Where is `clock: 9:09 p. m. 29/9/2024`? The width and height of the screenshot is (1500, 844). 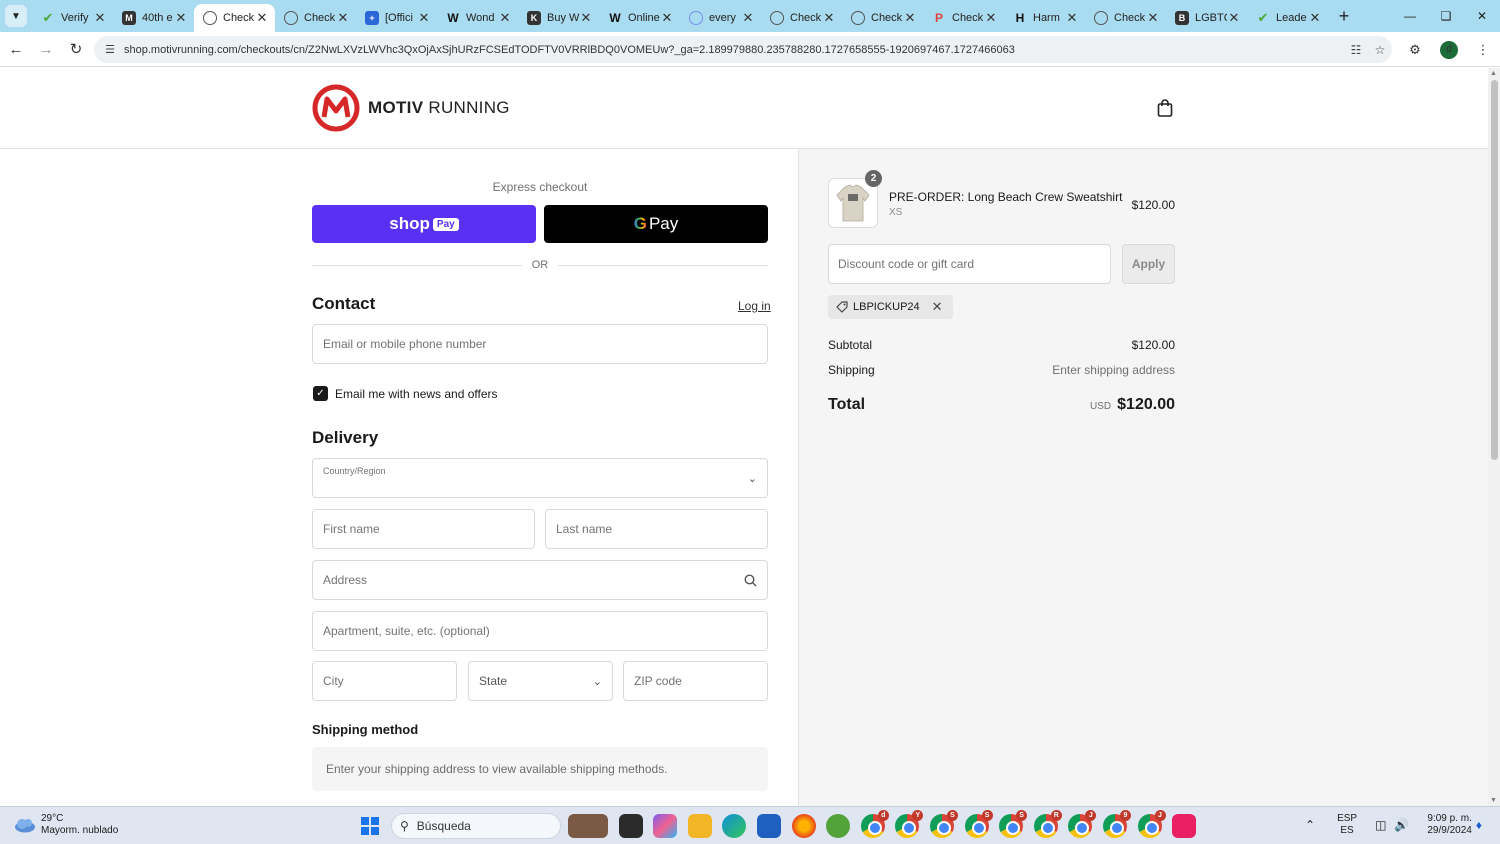
clock: 9:09 p. m. 29/9/2024 is located at coordinates (1449, 825).